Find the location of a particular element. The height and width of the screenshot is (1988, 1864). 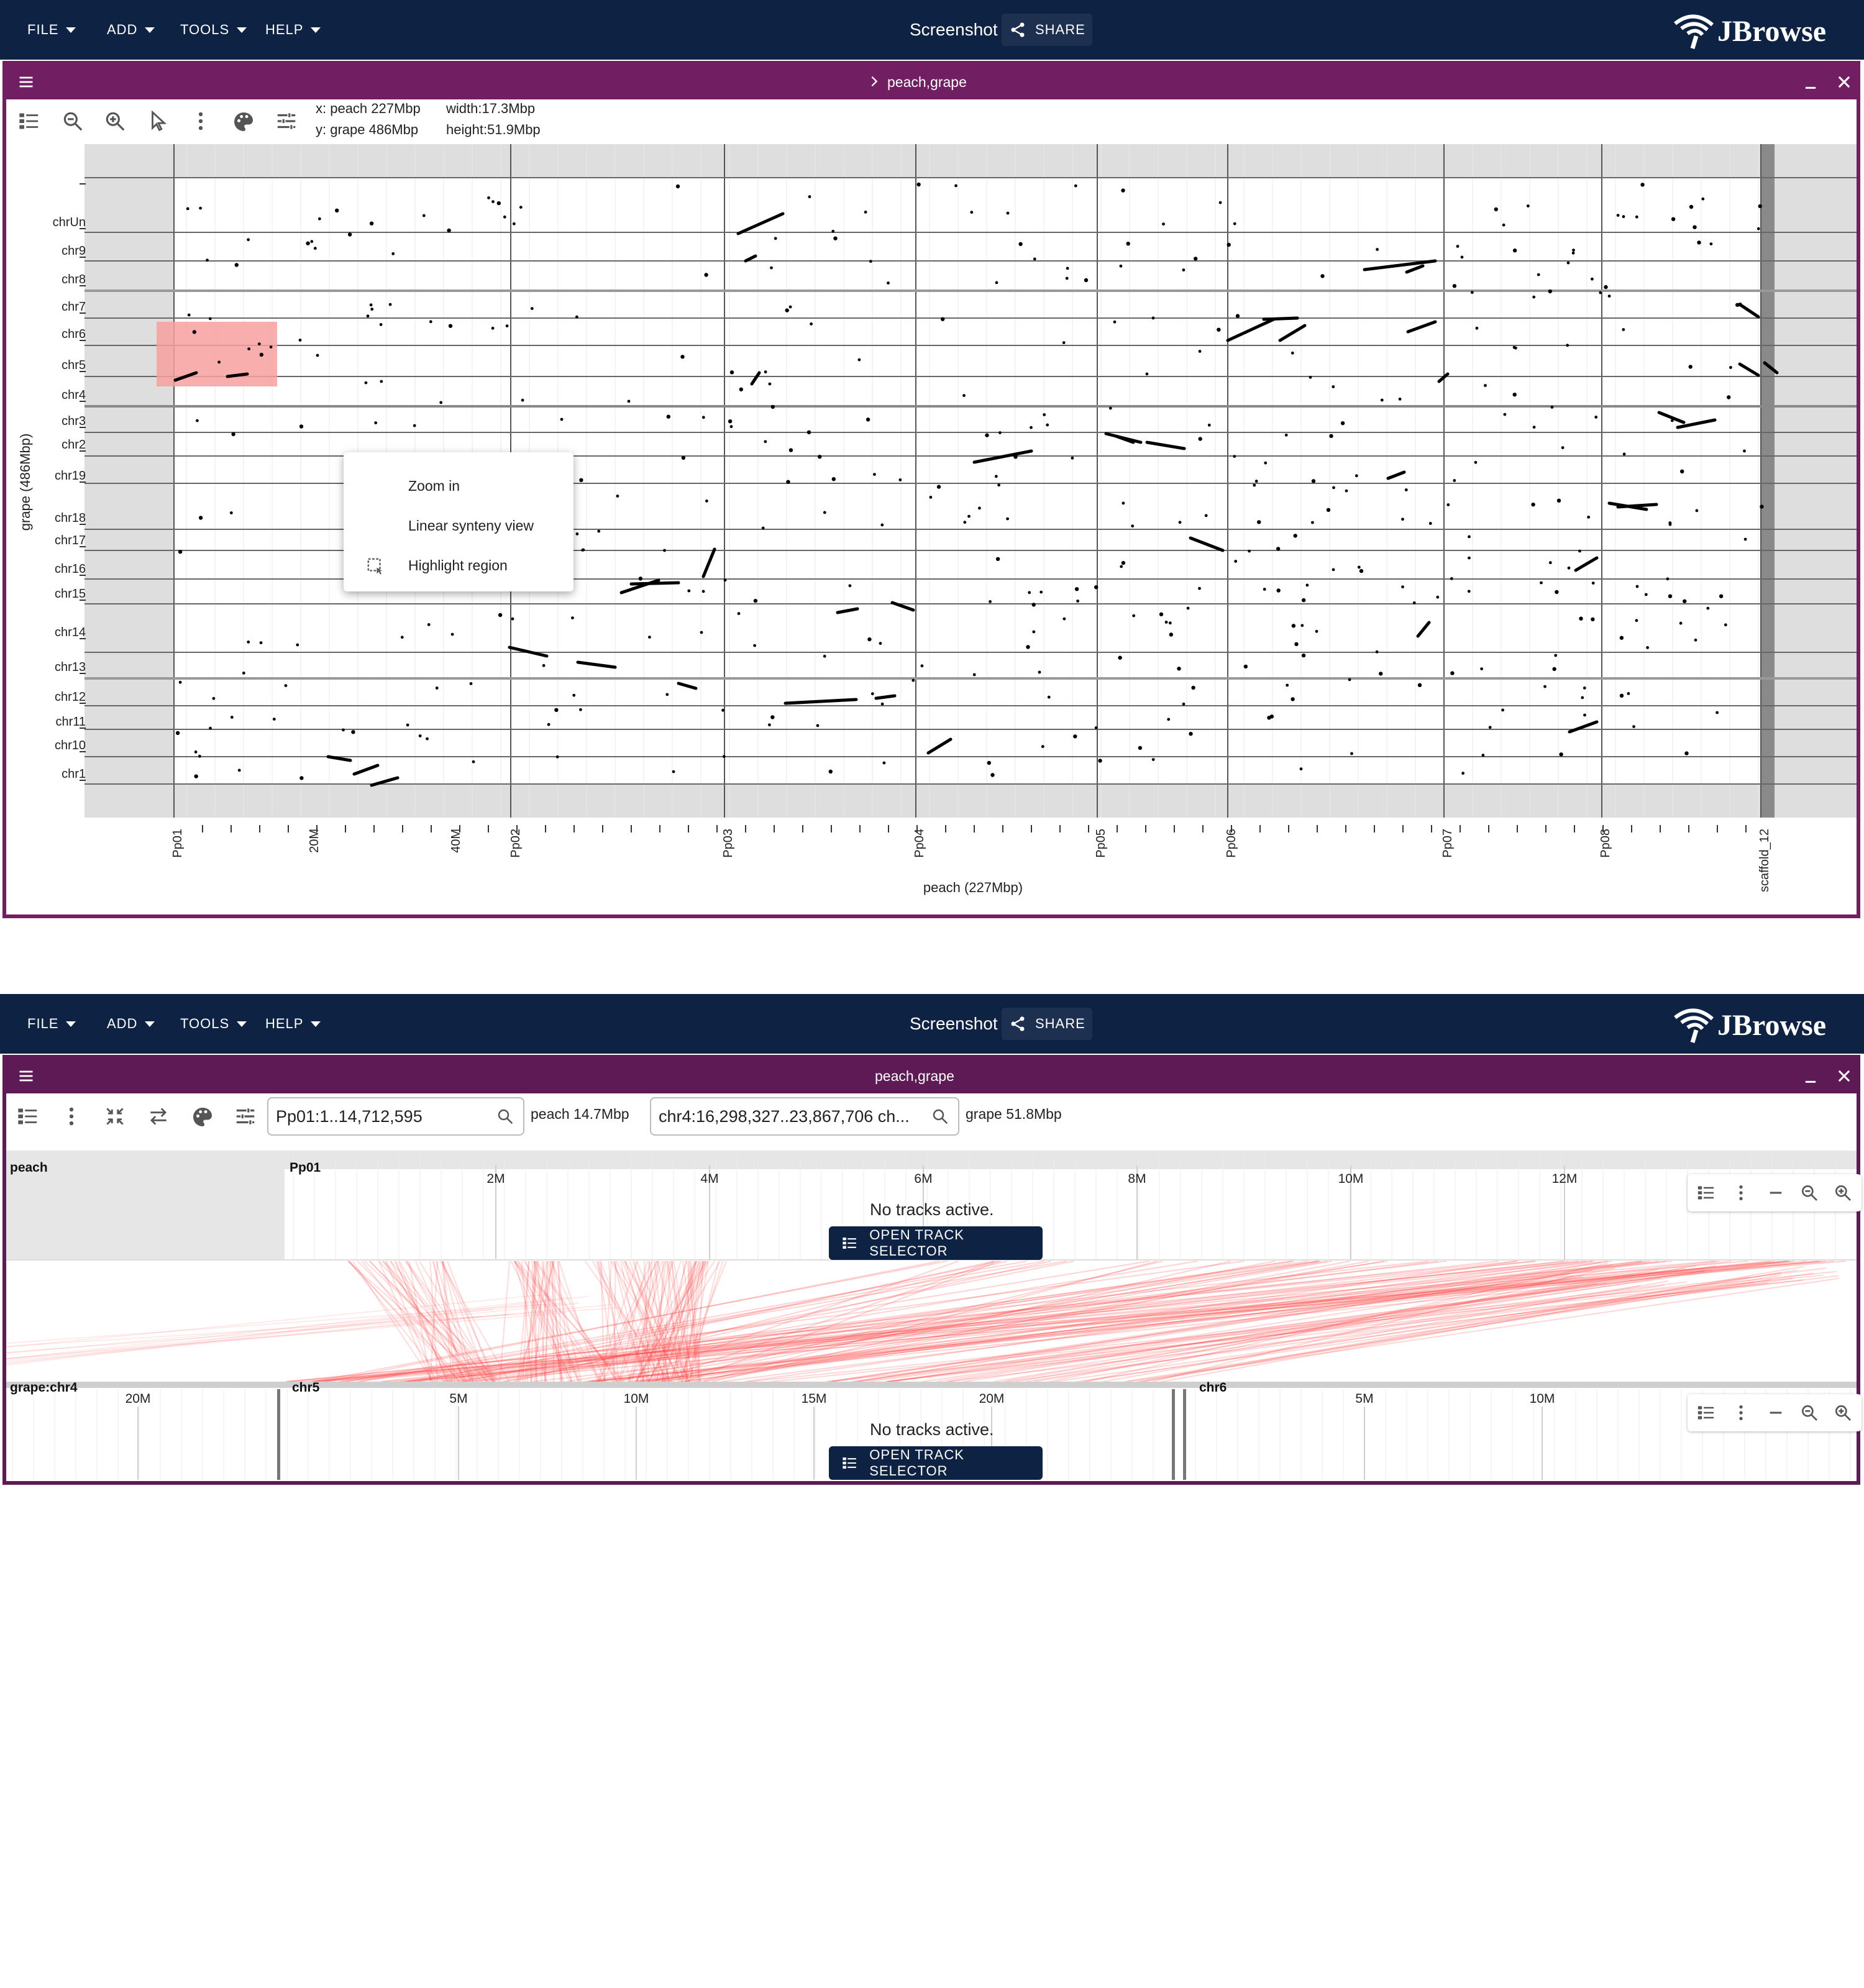

menu-item-highlight: Highlight region is located at coordinates (458, 565).